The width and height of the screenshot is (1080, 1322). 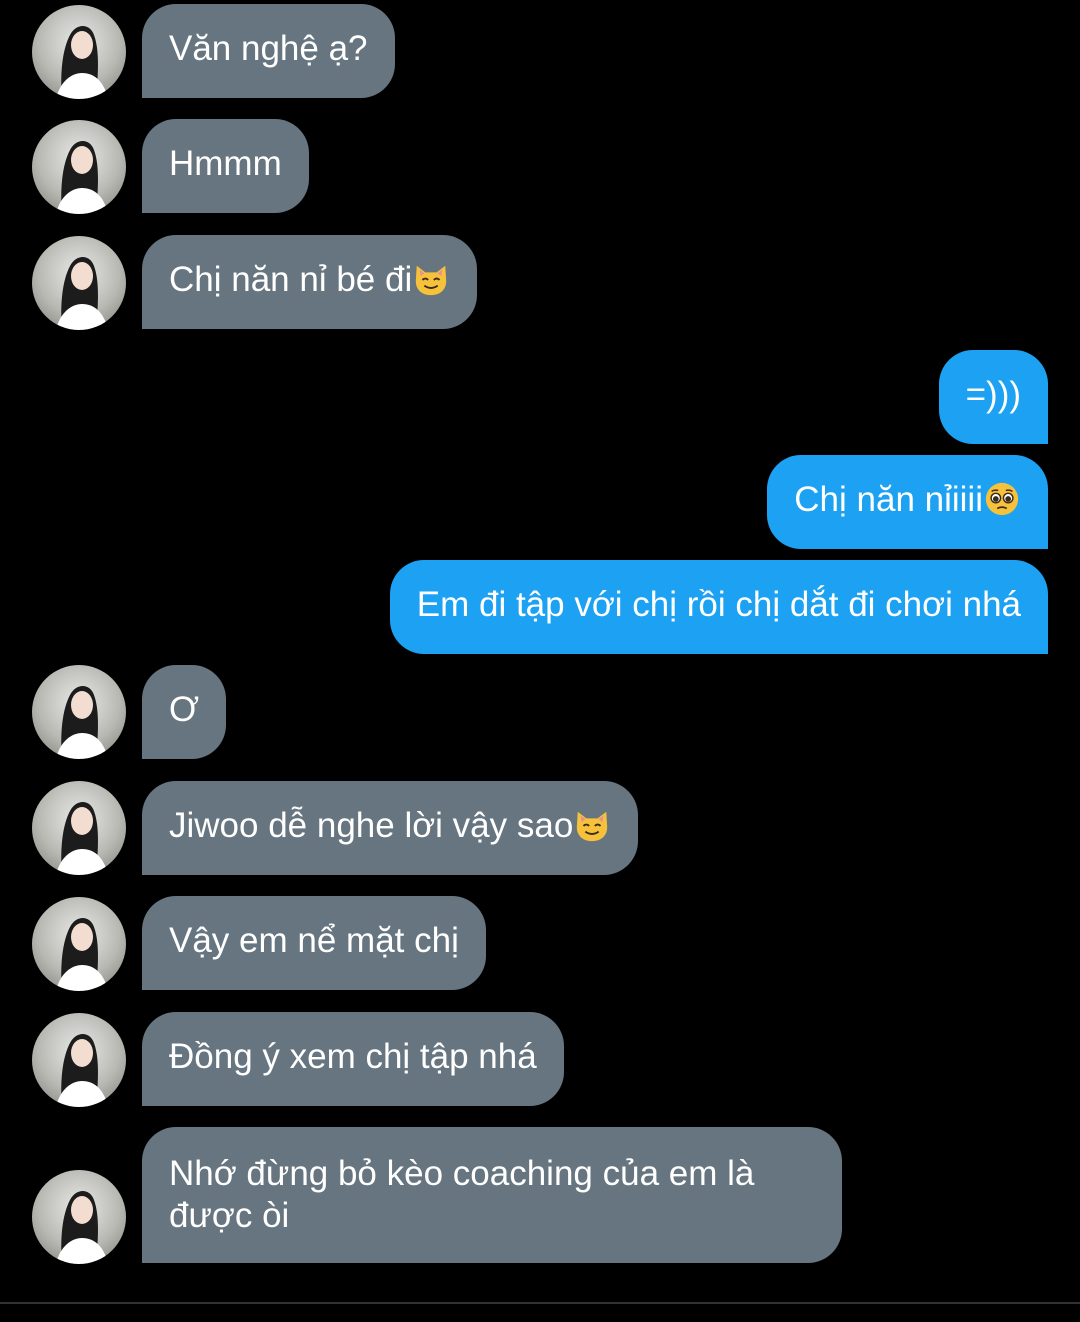 I want to click on message-bubble-incoming: Chị năn nỉ bé đi, so click(x=310, y=282).